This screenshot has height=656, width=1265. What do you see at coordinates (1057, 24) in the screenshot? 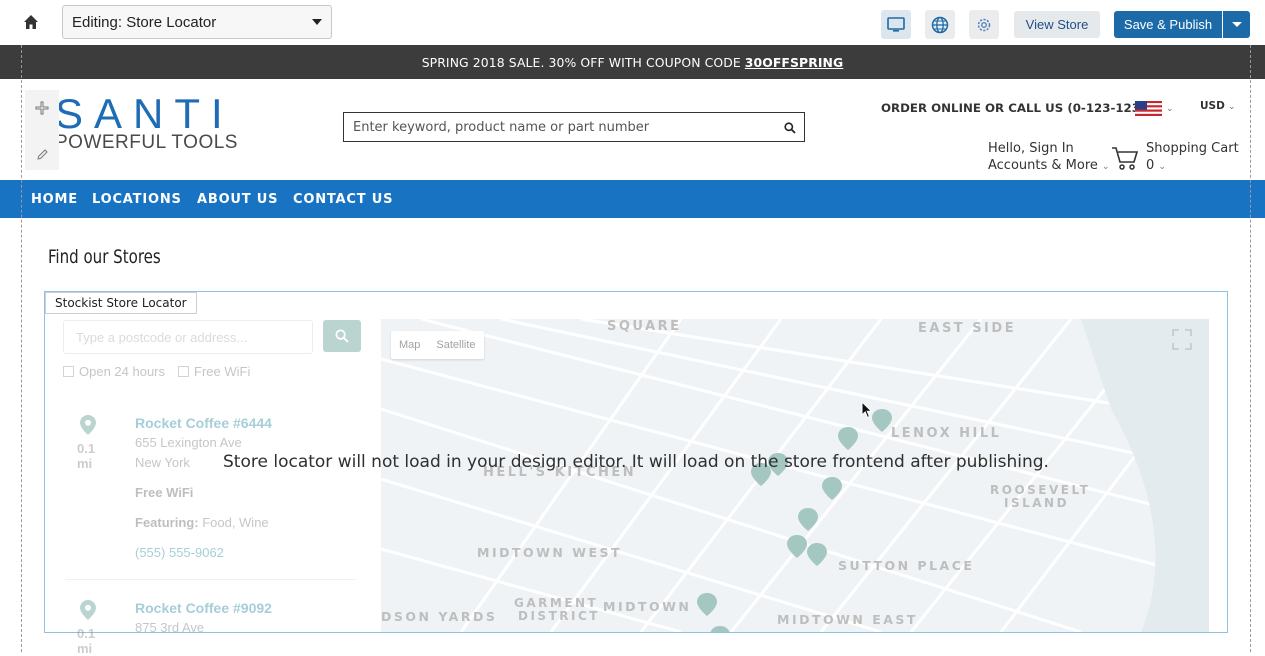
I see `view-store-button: View Store` at bounding box center [1057, 24].